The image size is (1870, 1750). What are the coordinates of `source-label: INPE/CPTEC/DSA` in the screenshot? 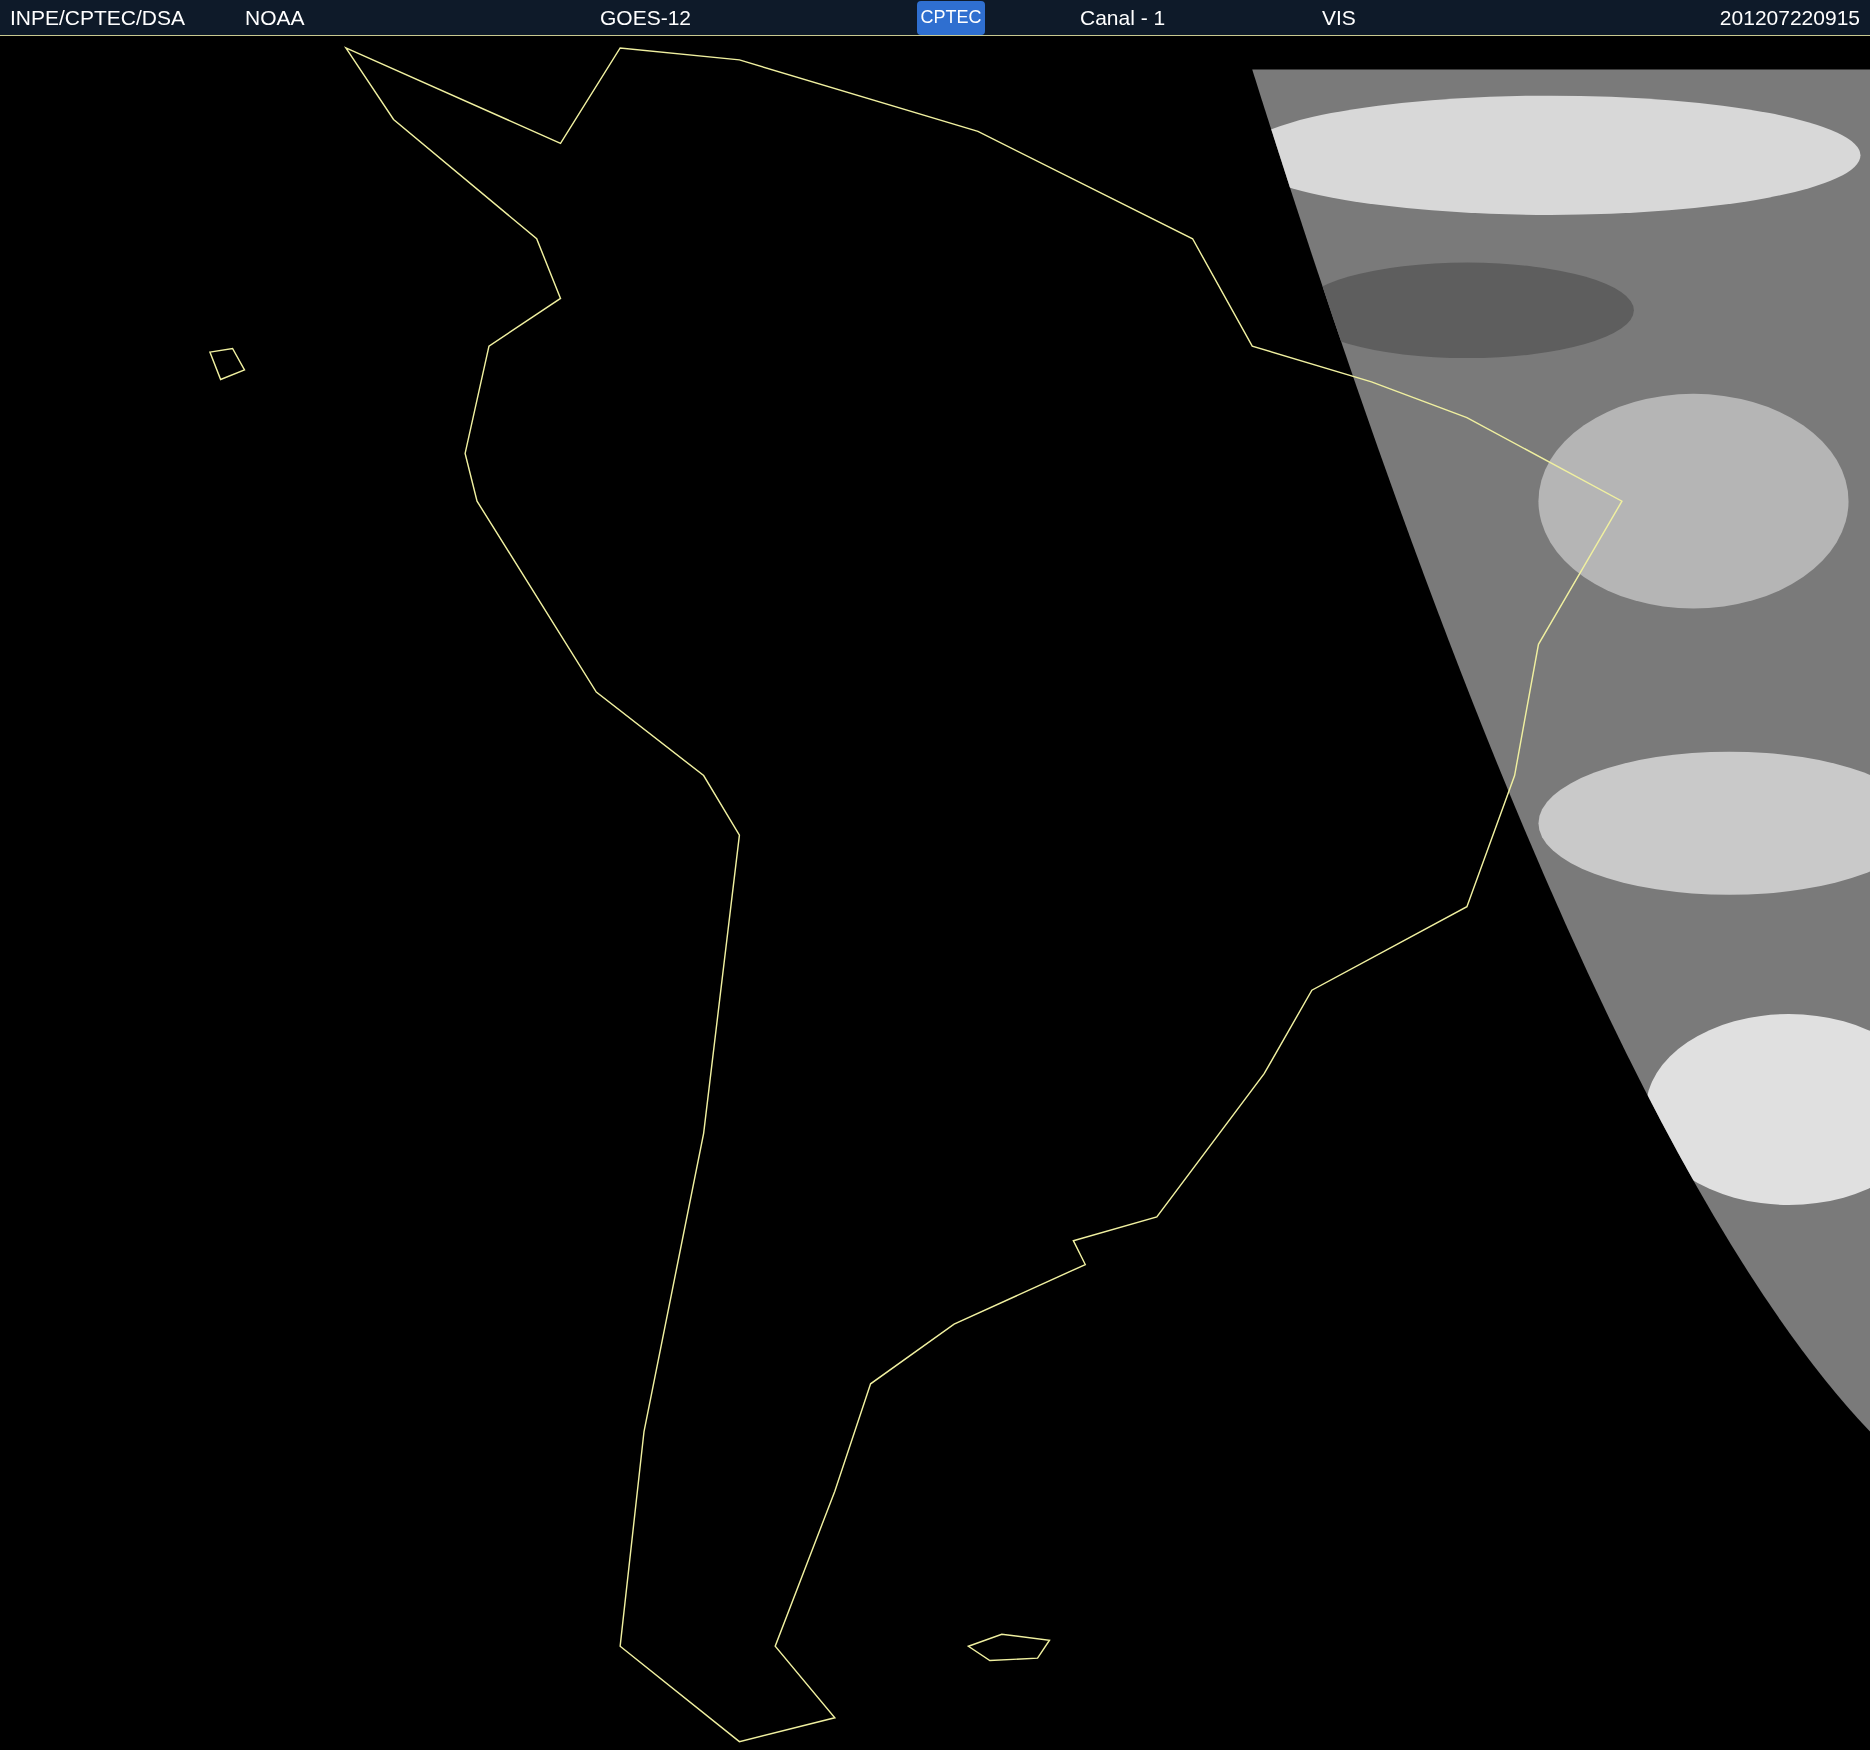 It's located at (98, 17).